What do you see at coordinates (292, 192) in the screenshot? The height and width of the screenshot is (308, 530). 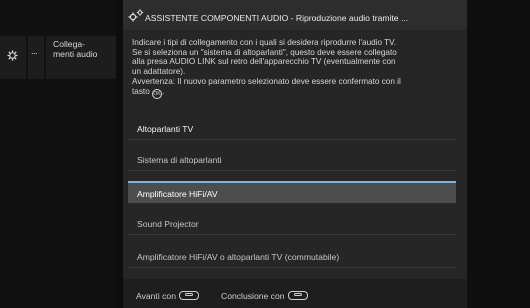 I see `option-hifi-amplifier: Amplificatore HiFi/AV` at bounding box center [292, 192].